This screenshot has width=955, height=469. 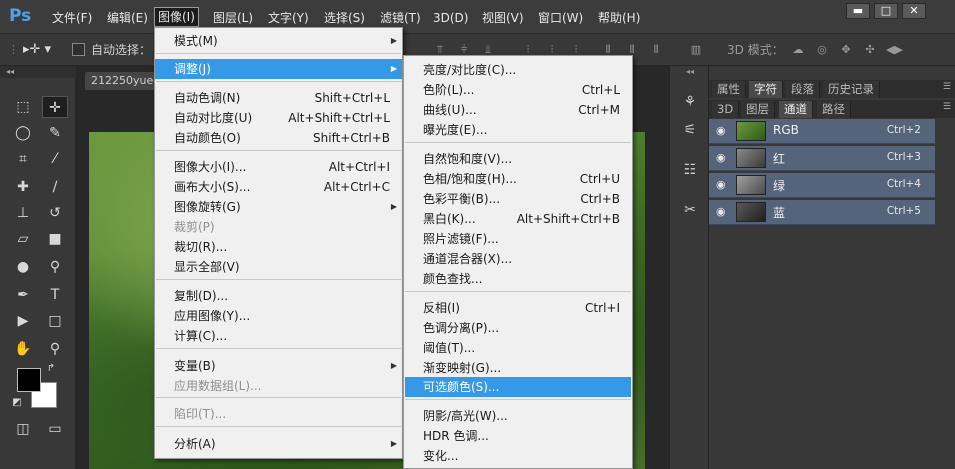 I want to click on channel-row-rgb: ◉ RGB Ctrl+2, so click(x=822, y=131).